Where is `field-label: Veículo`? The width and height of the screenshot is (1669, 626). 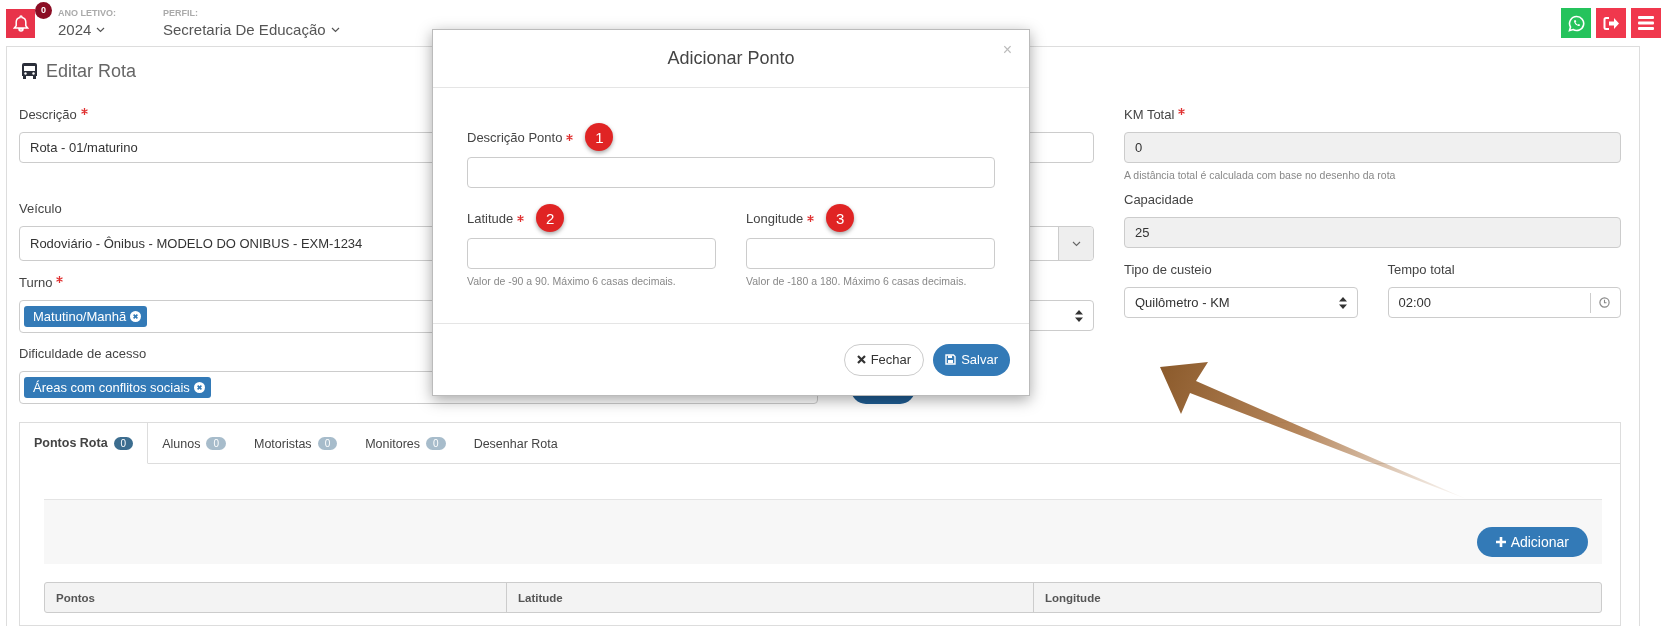 field-label: Veículo is located at coordinates (40, 208).